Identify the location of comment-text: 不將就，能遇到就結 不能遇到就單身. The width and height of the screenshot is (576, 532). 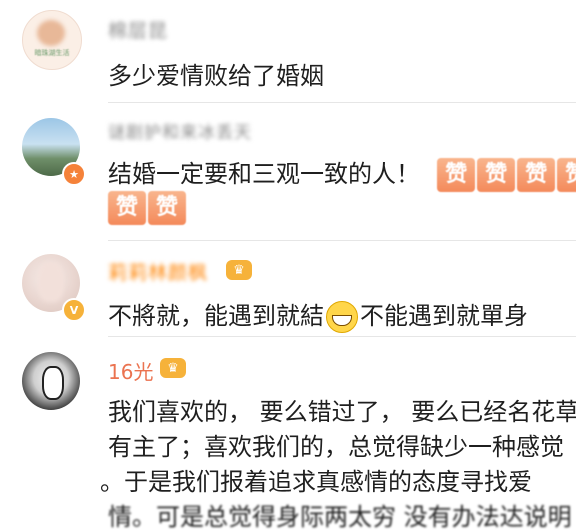
(318, 314).